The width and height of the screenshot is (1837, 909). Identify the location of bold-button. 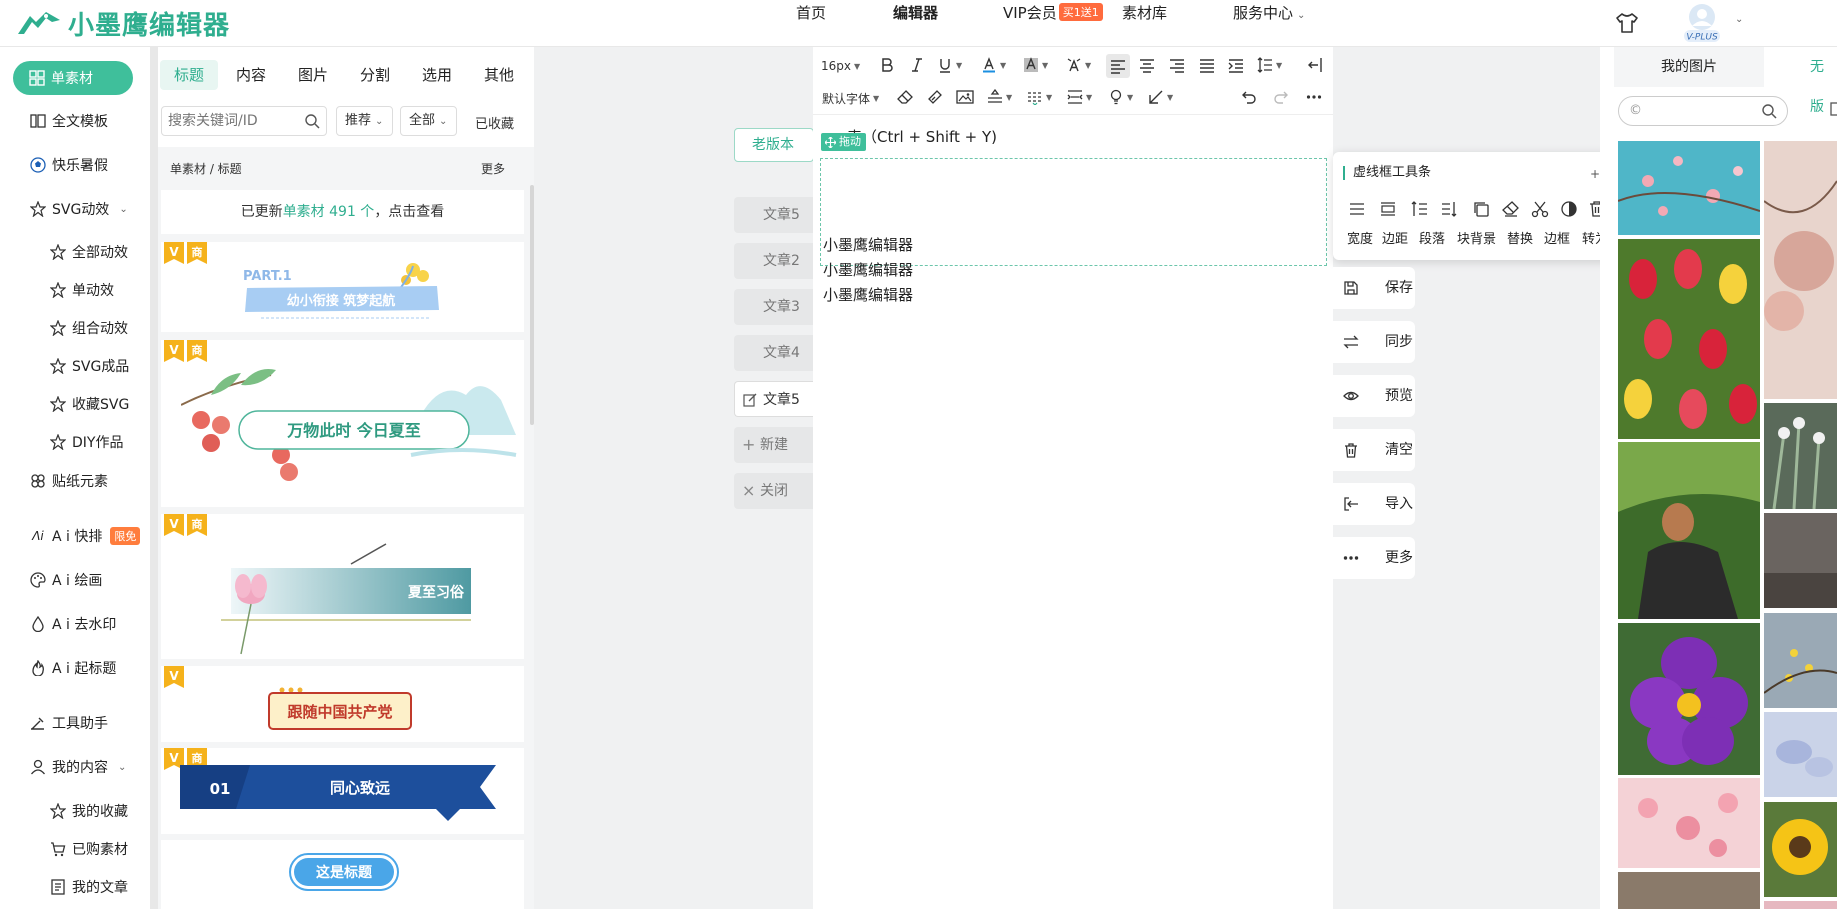
(887, 65).